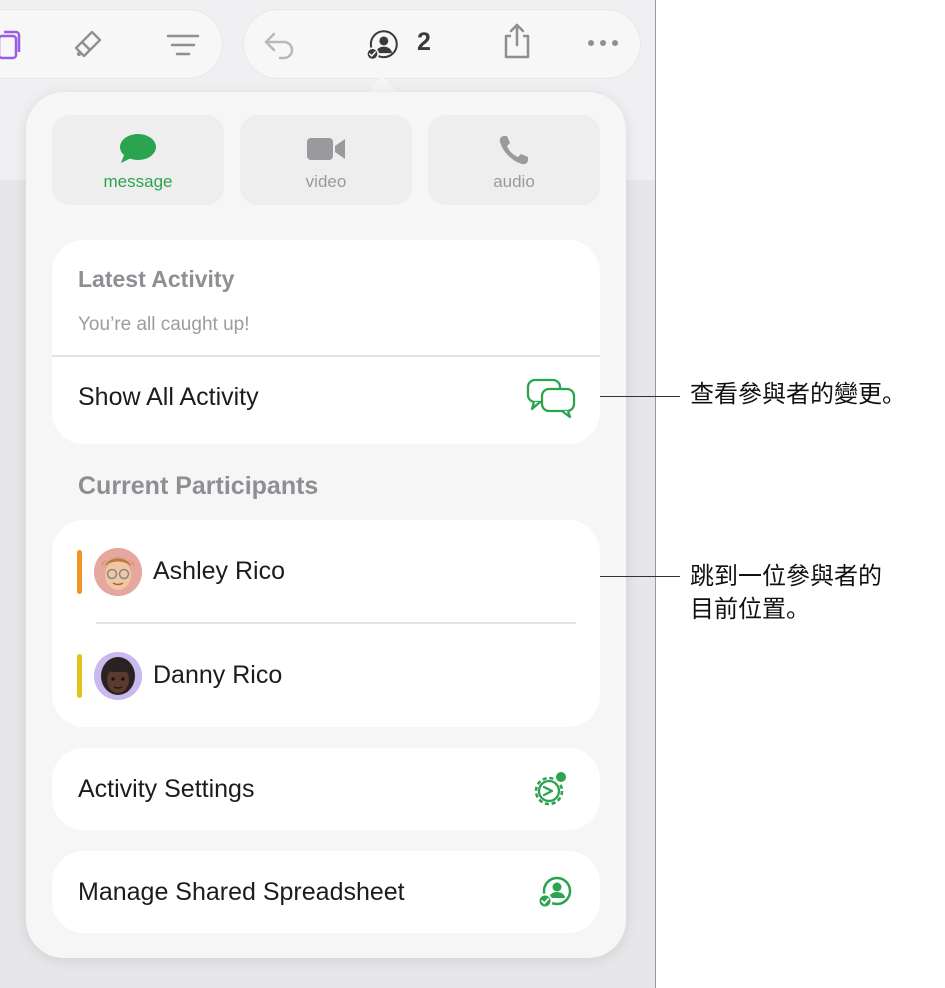 Image resolution: width=945 pixels, height=988 pixels. I want to click on undo-icon, so click(279, 45).